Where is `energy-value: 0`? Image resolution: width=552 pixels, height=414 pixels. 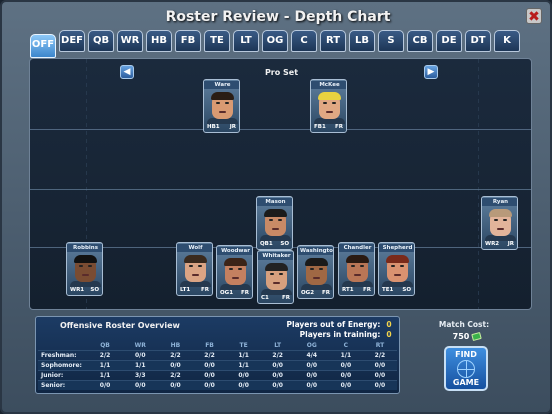 energy-value: 0 is located at coordinates (389, 324).